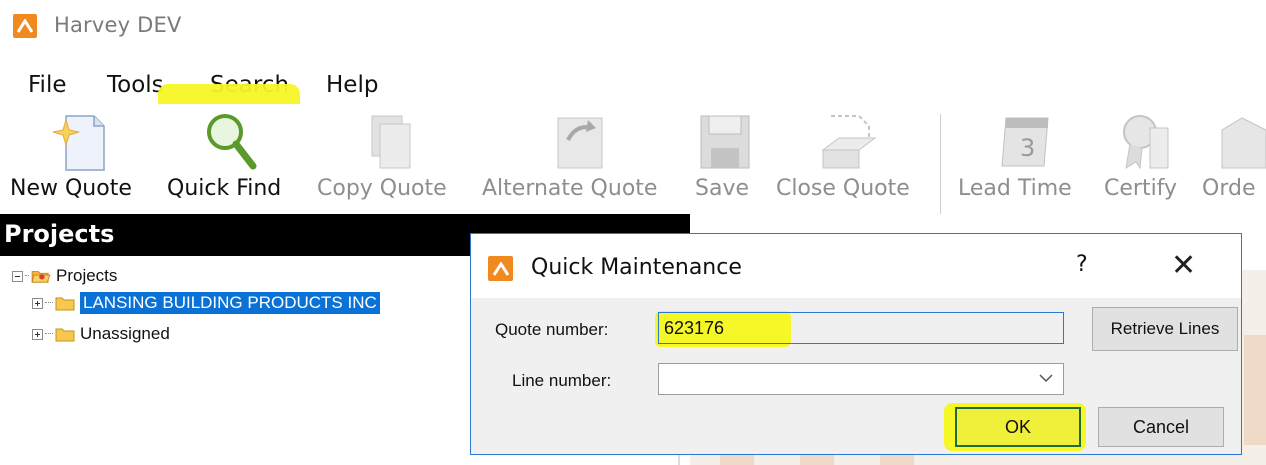  I want to click on lead-time-label: Lead Time, so click(1015, 188).